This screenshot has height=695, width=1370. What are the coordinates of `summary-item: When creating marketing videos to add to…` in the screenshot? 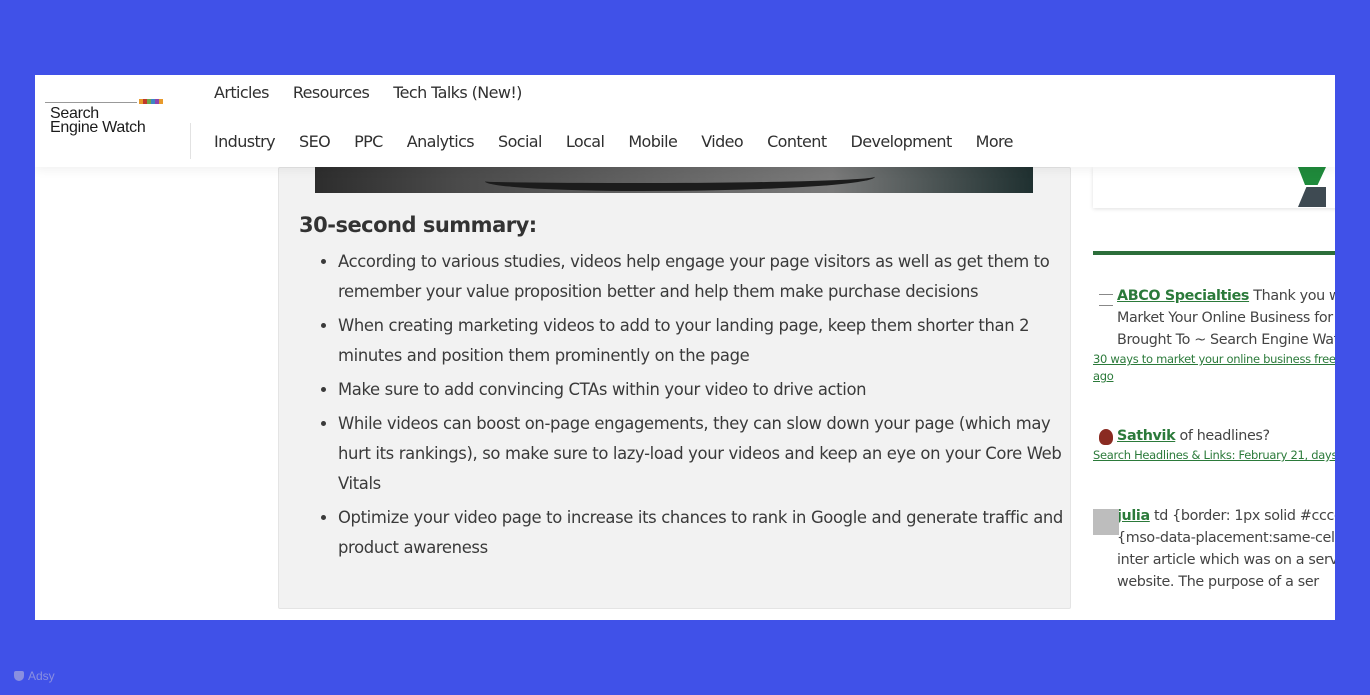 It's located at (708, 341).